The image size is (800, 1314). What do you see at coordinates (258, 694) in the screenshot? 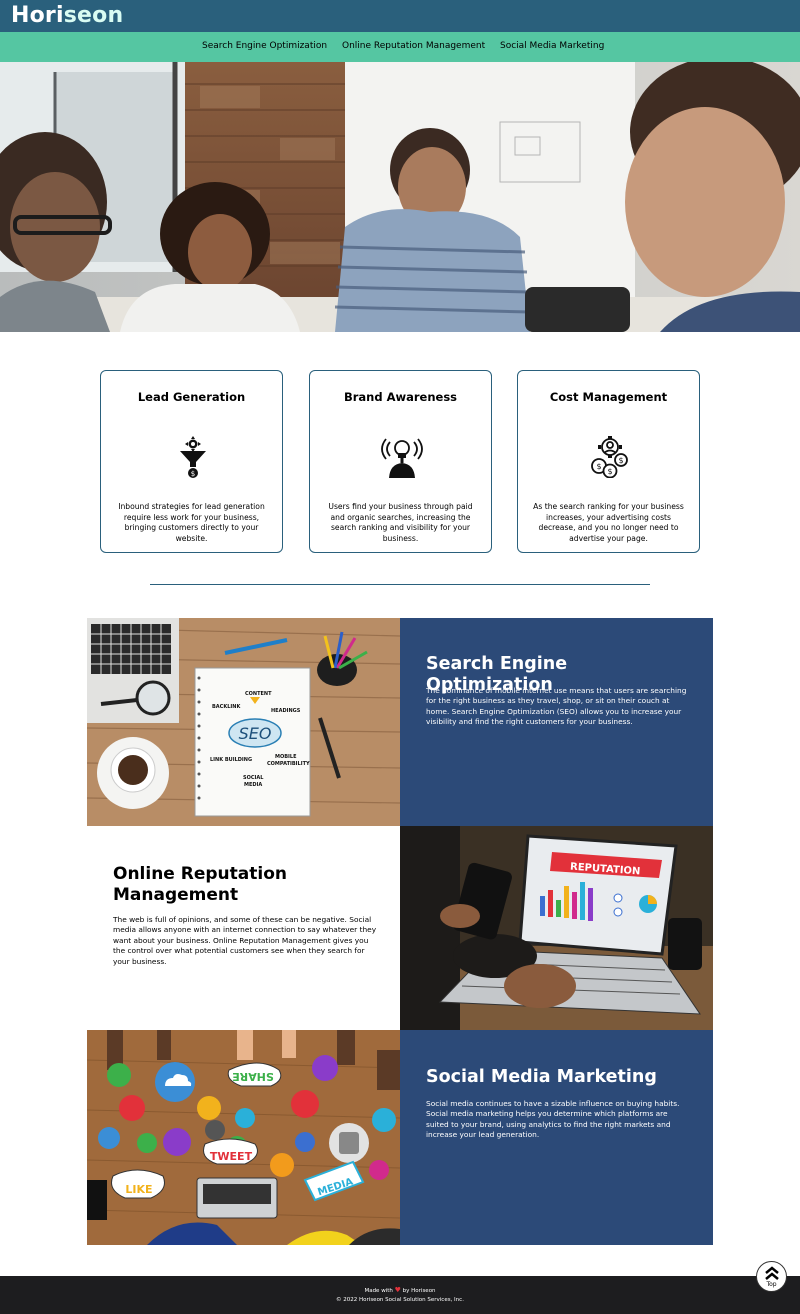
I see `seo-word-content: CONTENT` at bounding box center [258, 694].